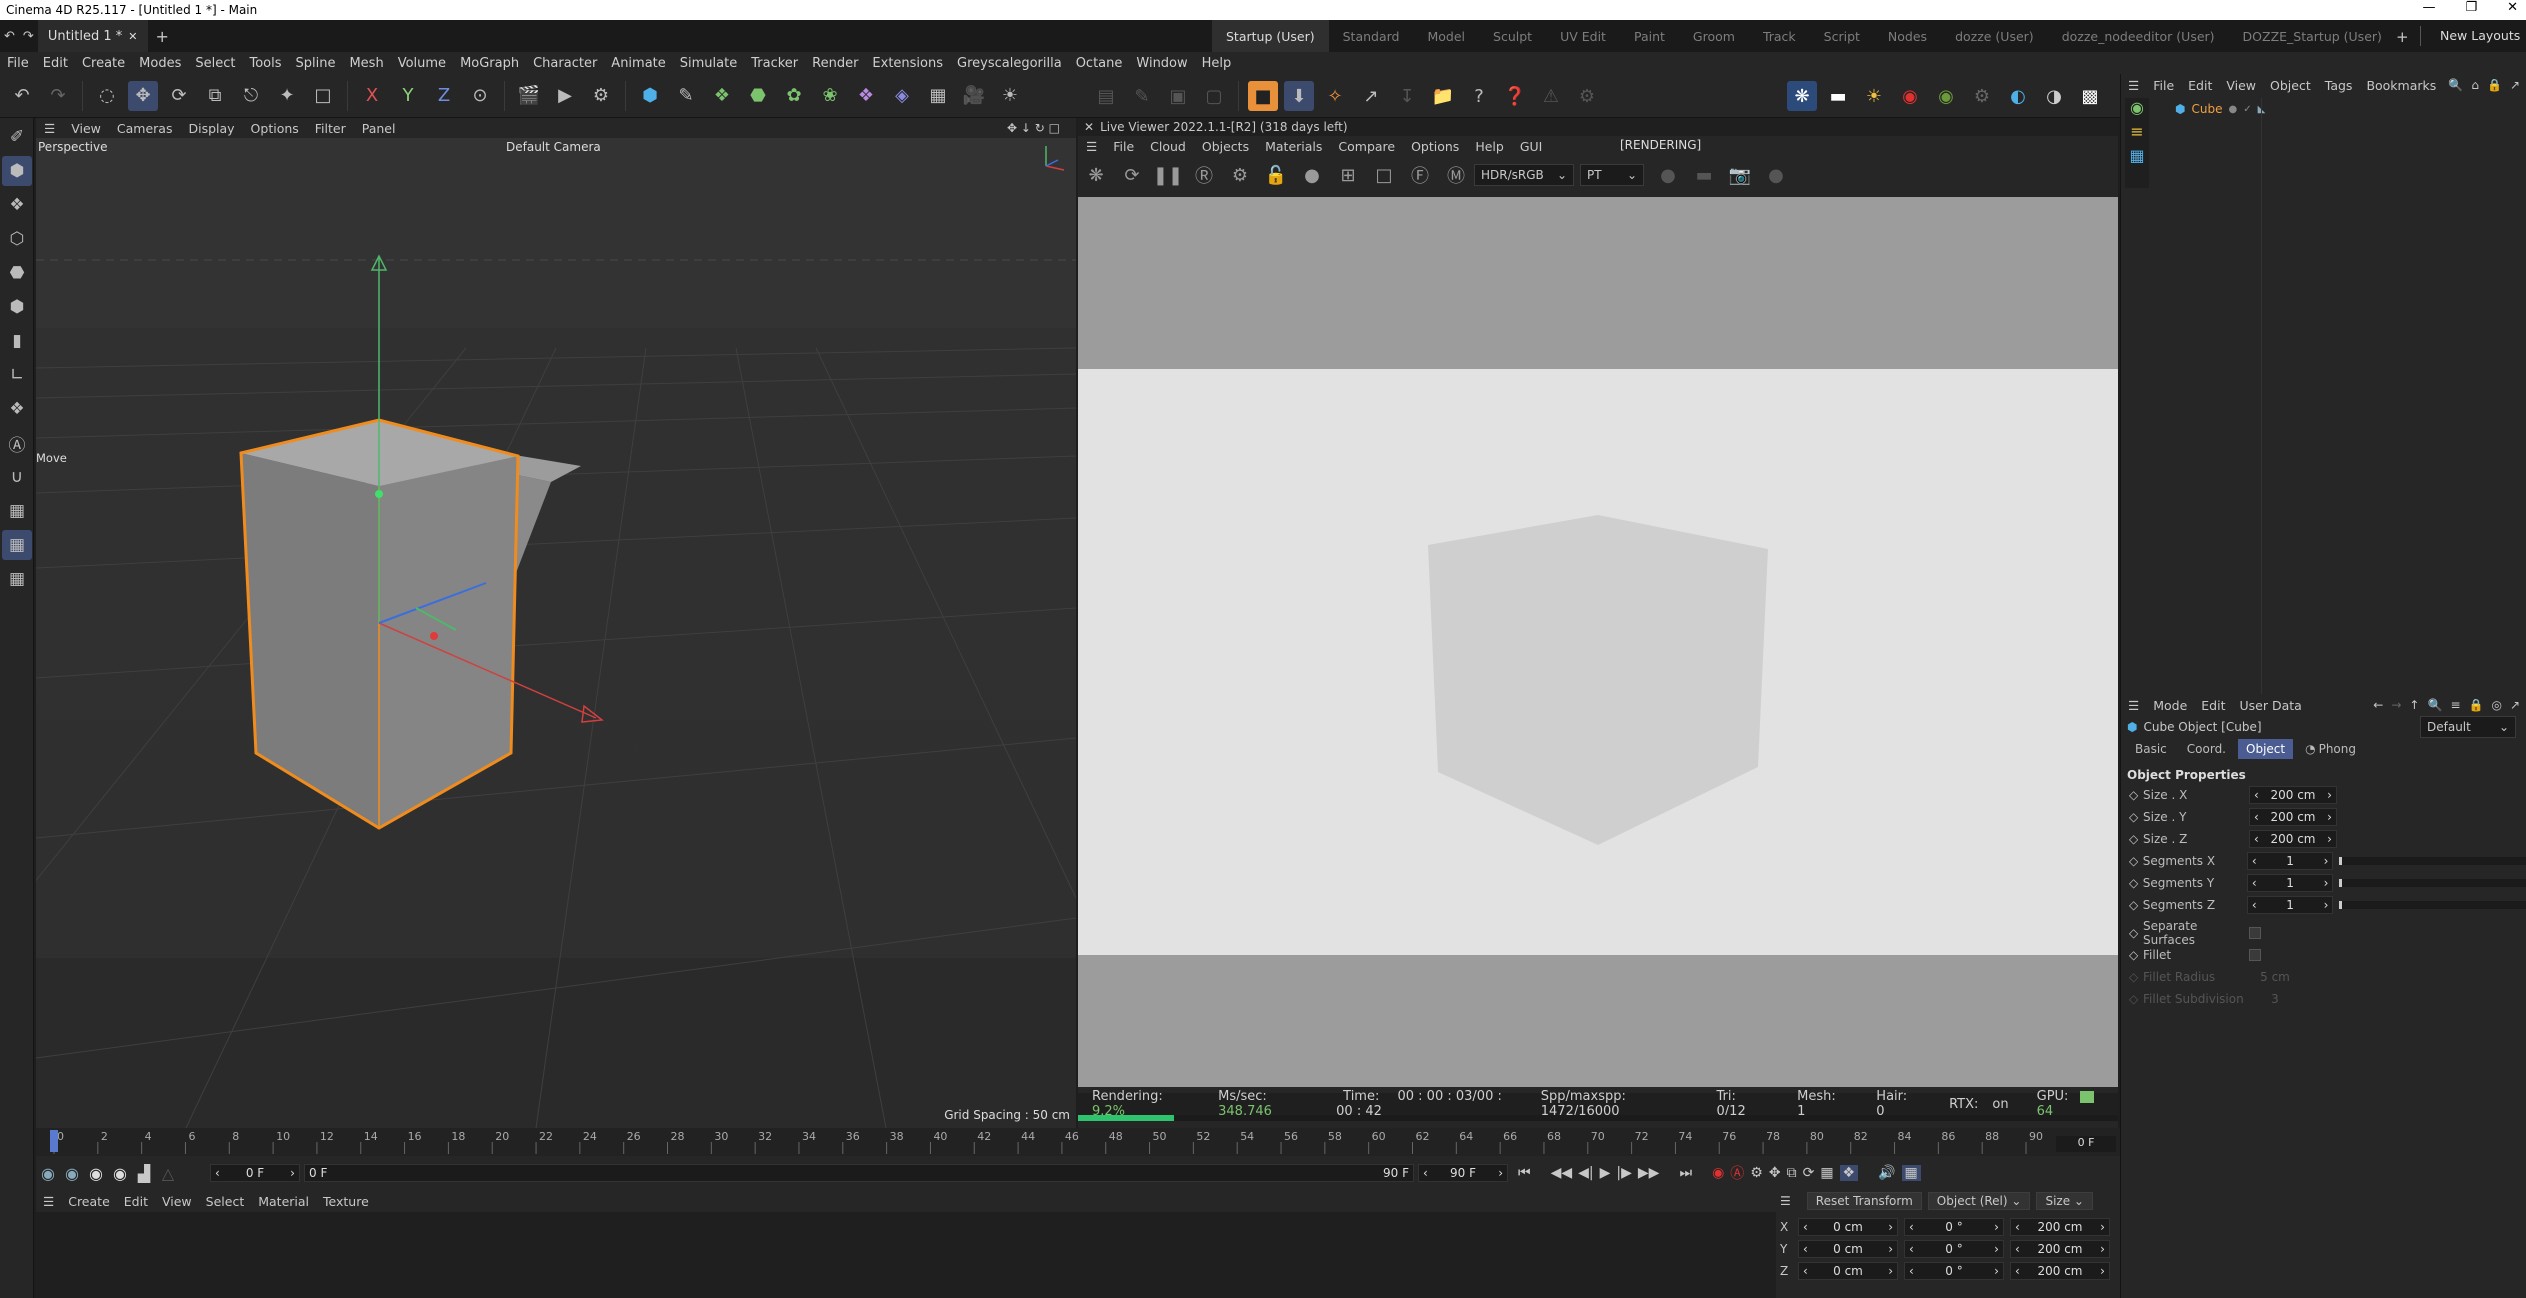 The height and width of the screenshot is (1298, 2526). What do you see at coordinates (2255, 933) in the screenshot?
I see `separate-surfaces-checkbox` at bounding box center [2255, 933].